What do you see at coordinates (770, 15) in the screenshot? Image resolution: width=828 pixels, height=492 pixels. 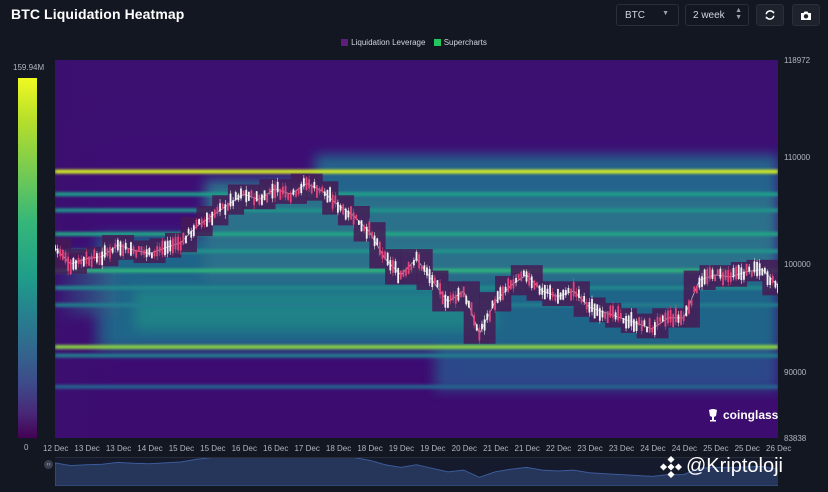 I see `refresh-button` at bounding box center [770, 15].